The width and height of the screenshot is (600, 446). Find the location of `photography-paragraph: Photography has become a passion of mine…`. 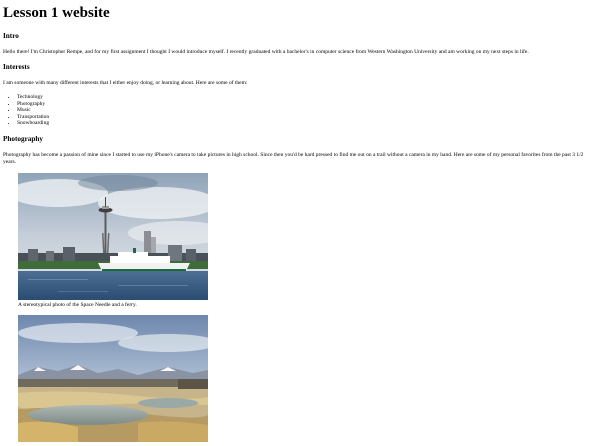

photography-paragraph: Photography has become a passion of mine… is located at coordinates (293, 158).